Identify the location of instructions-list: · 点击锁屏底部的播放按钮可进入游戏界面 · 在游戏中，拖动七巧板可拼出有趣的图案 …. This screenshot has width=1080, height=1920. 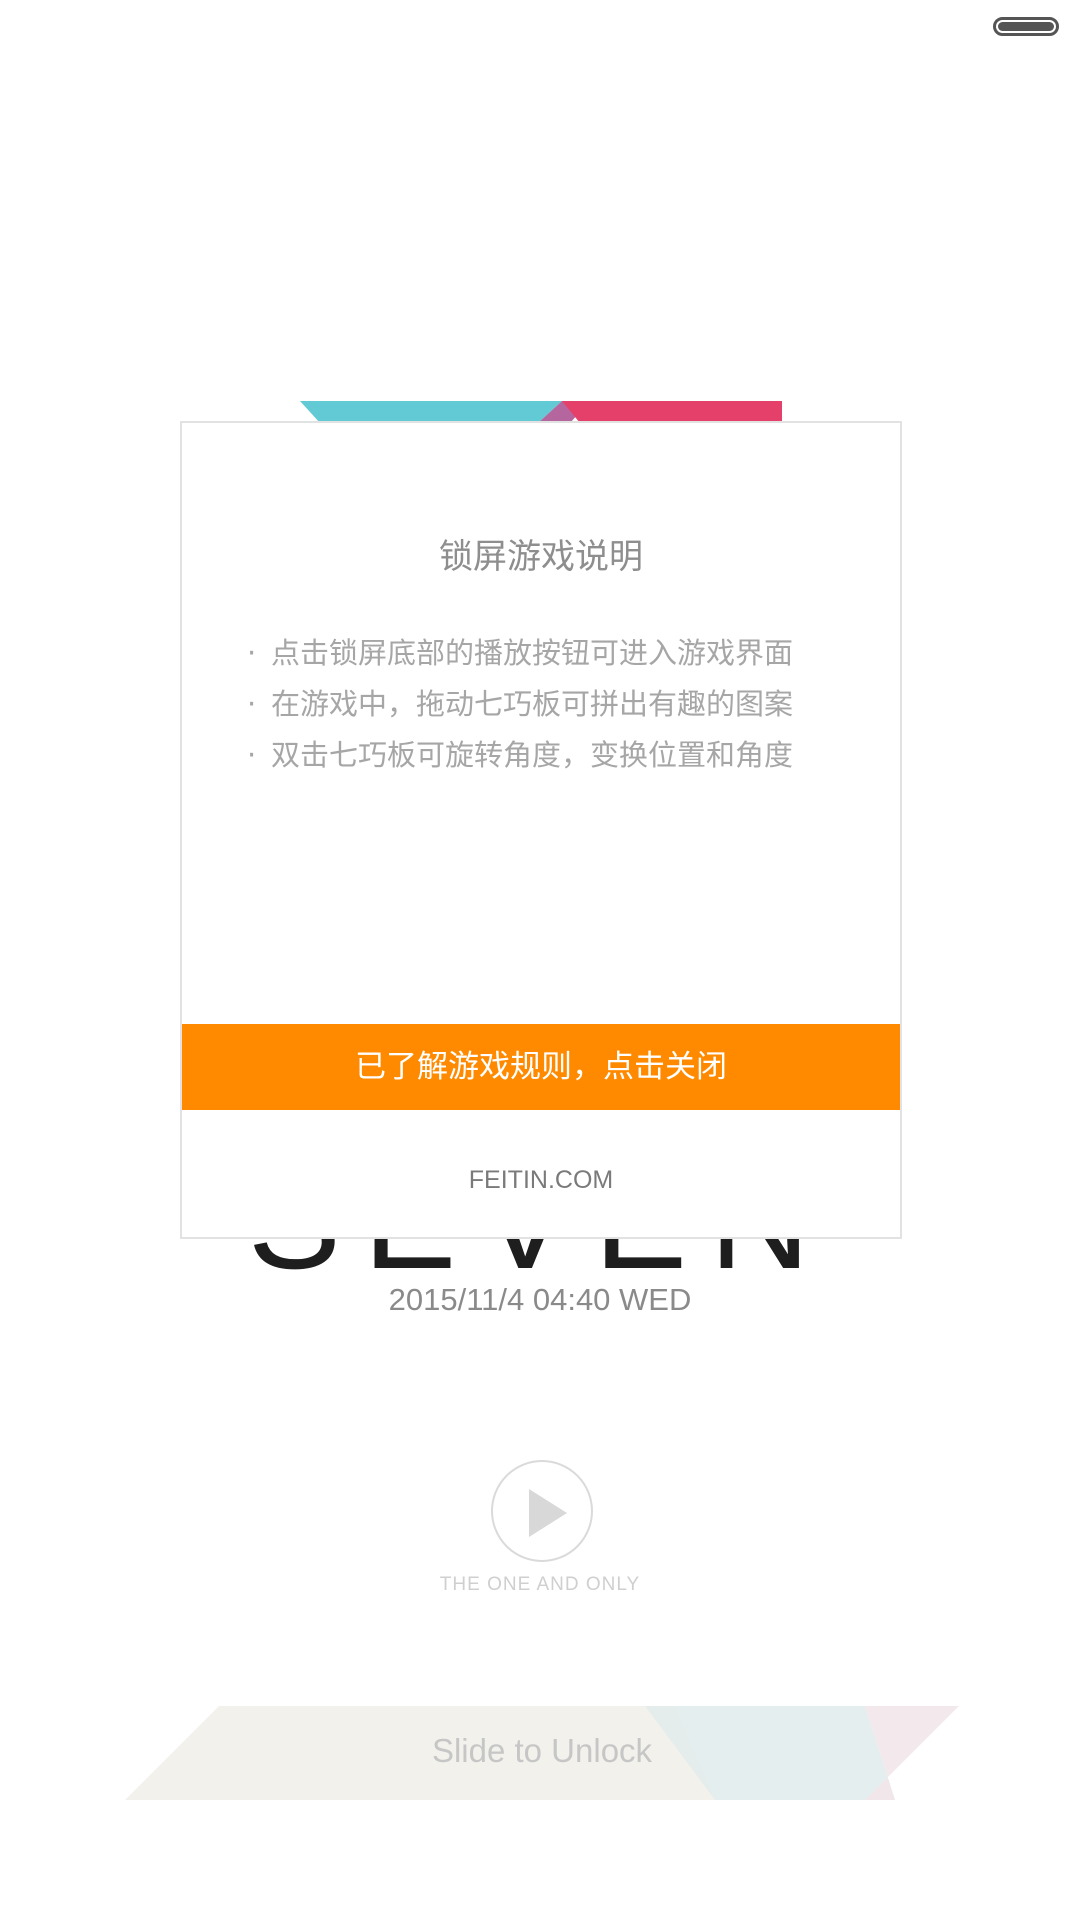
(520, 704).